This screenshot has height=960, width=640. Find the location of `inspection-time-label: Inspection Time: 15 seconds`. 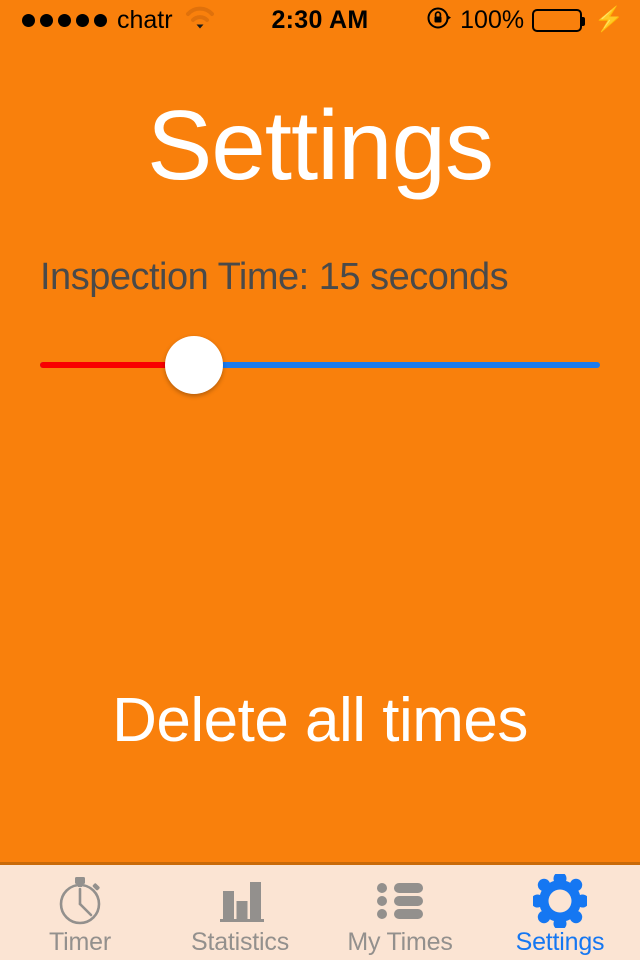

inspection-time-label: Inspection Time: 15 seconds is located at coordinates (274, 277).